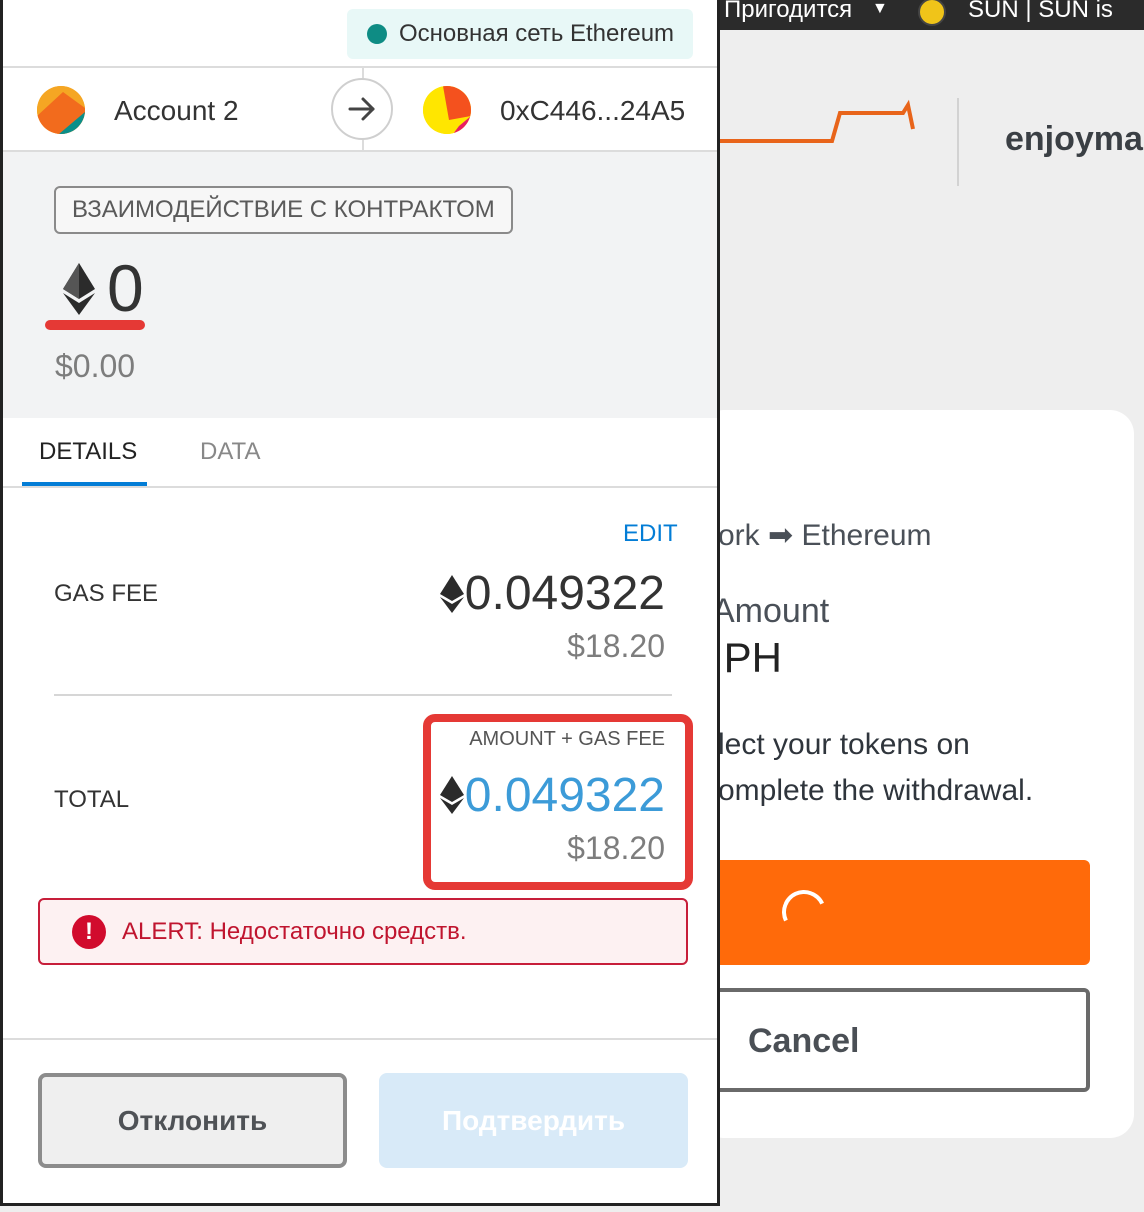  Describe the element at coordinates (294, 931) in the screenshot. I see `alert-text: ALERT: Недостаточно средств.` at that location.